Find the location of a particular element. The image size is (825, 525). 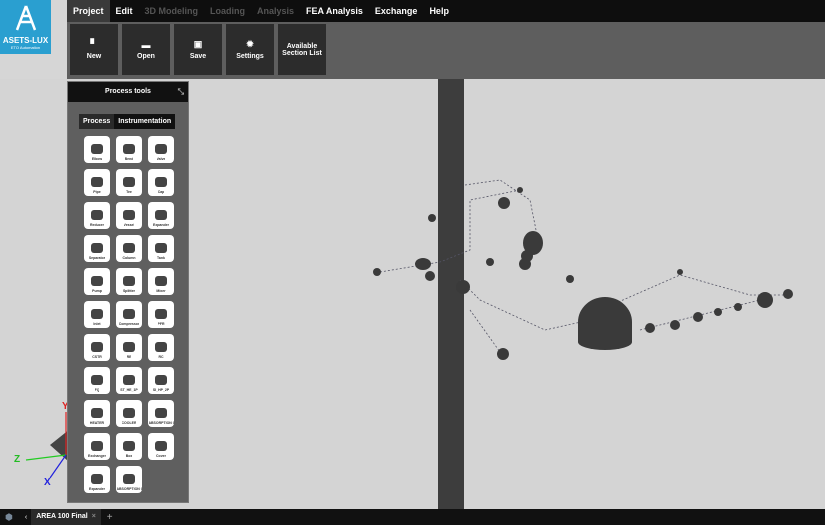

menu-exchange: Exchange is located at coordinates (396, 11).